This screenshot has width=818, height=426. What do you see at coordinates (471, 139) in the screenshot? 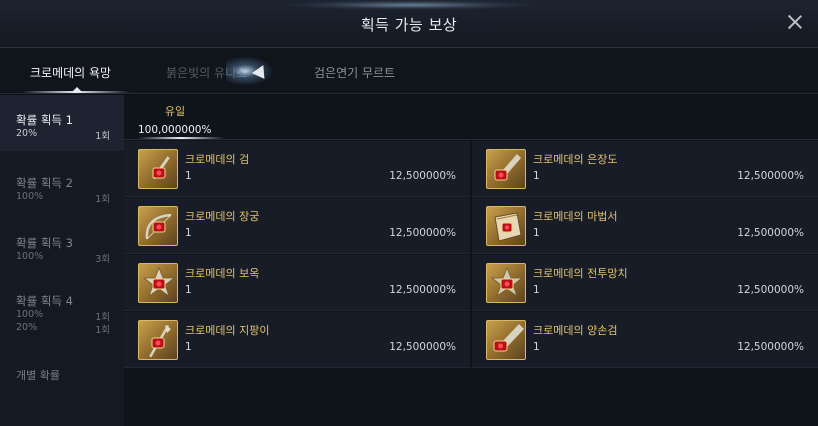
I see `divider` at bounding box center [471, 139].